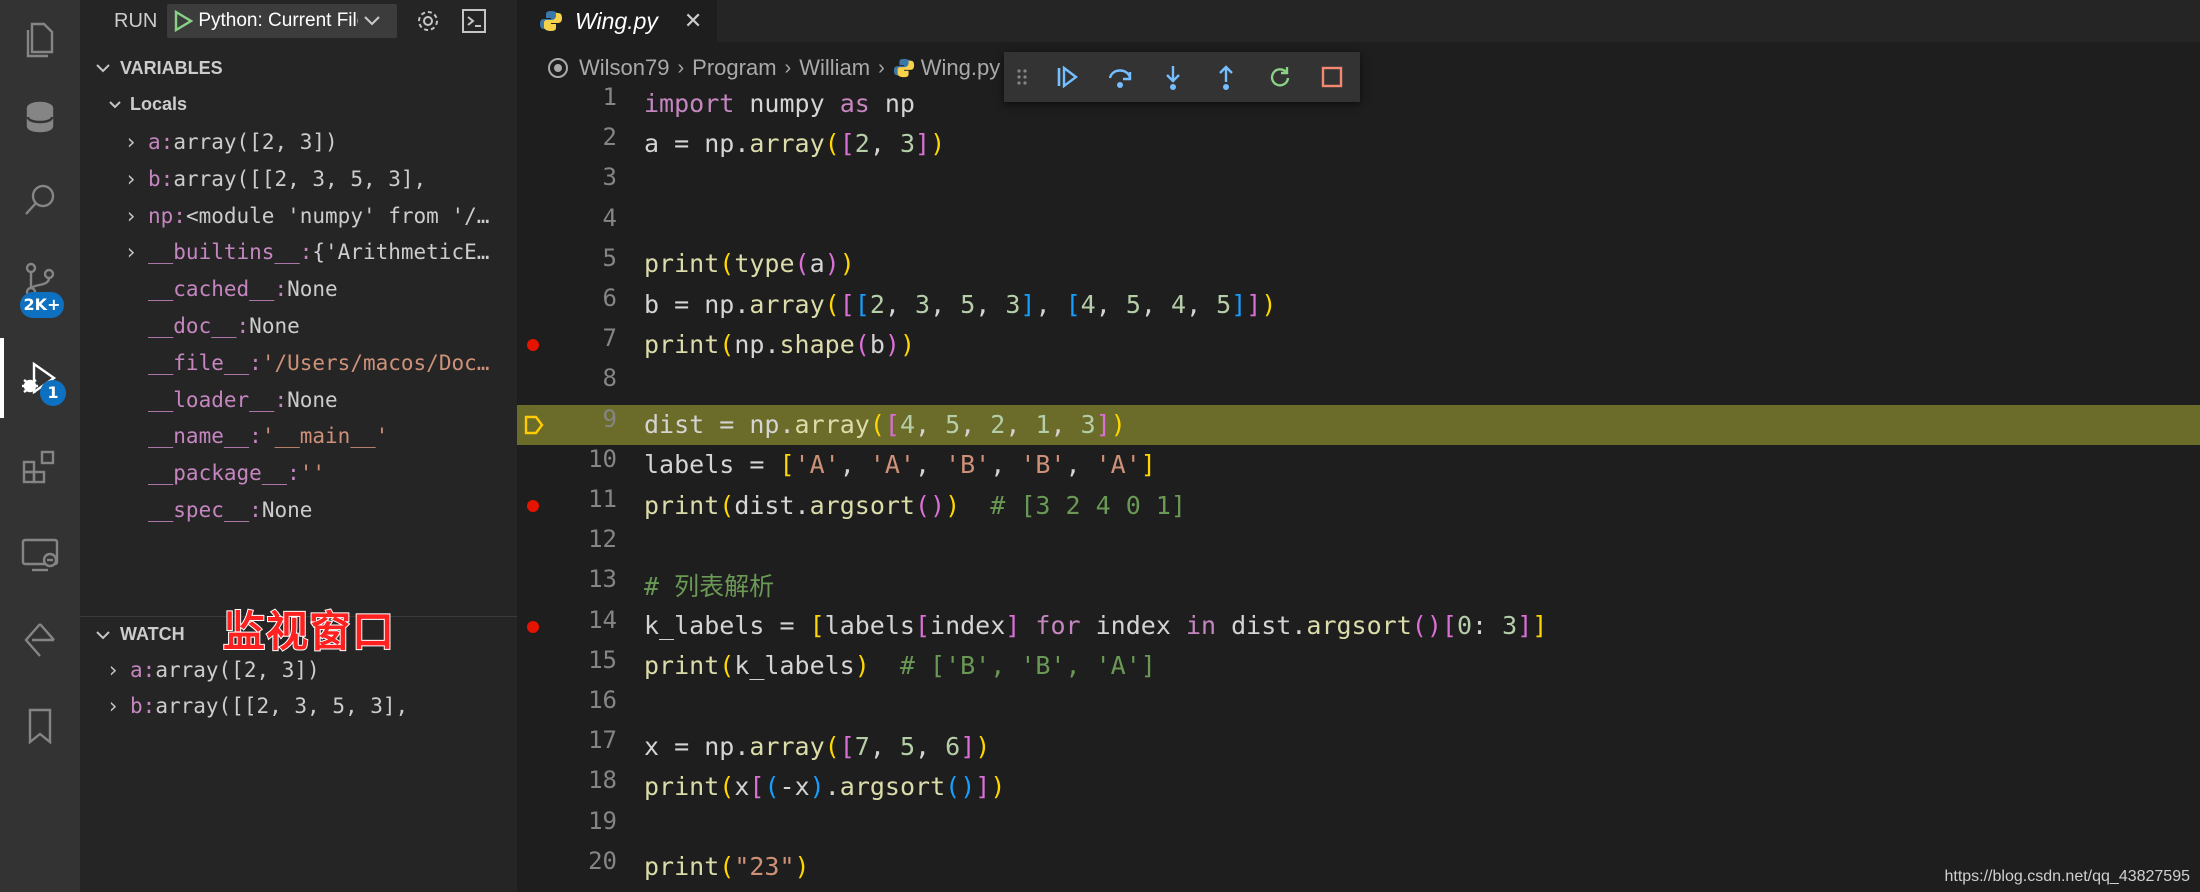  Describe the element at coordinates (567, 585) in the screenshot. I see `editor-gutter: 13` at that location.